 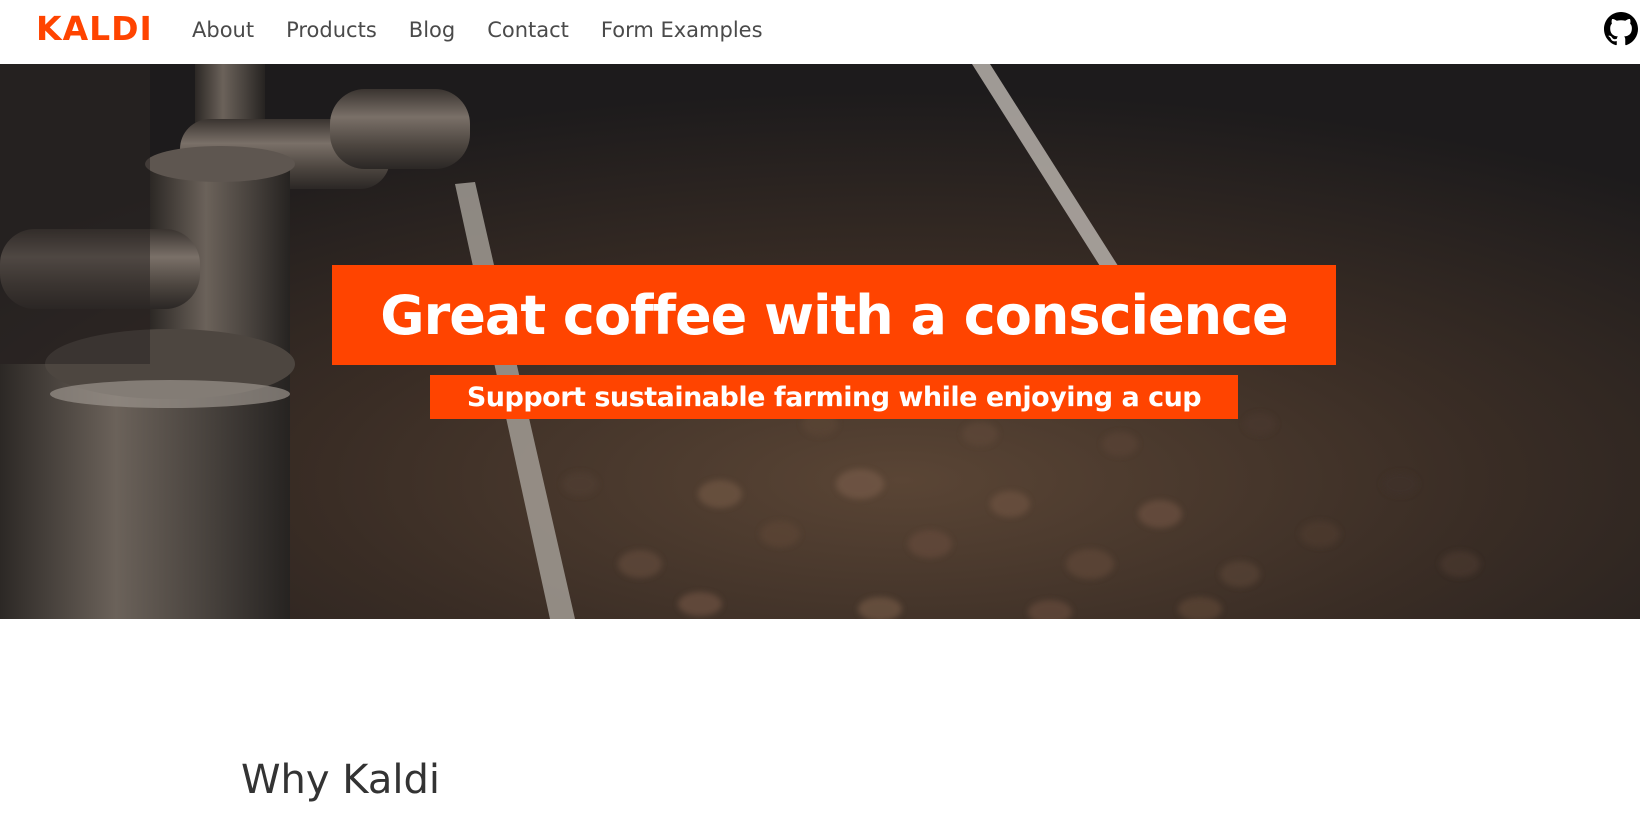 I want to click on hero-title: Great coffee with a conscience, so click(x=834, y=315).